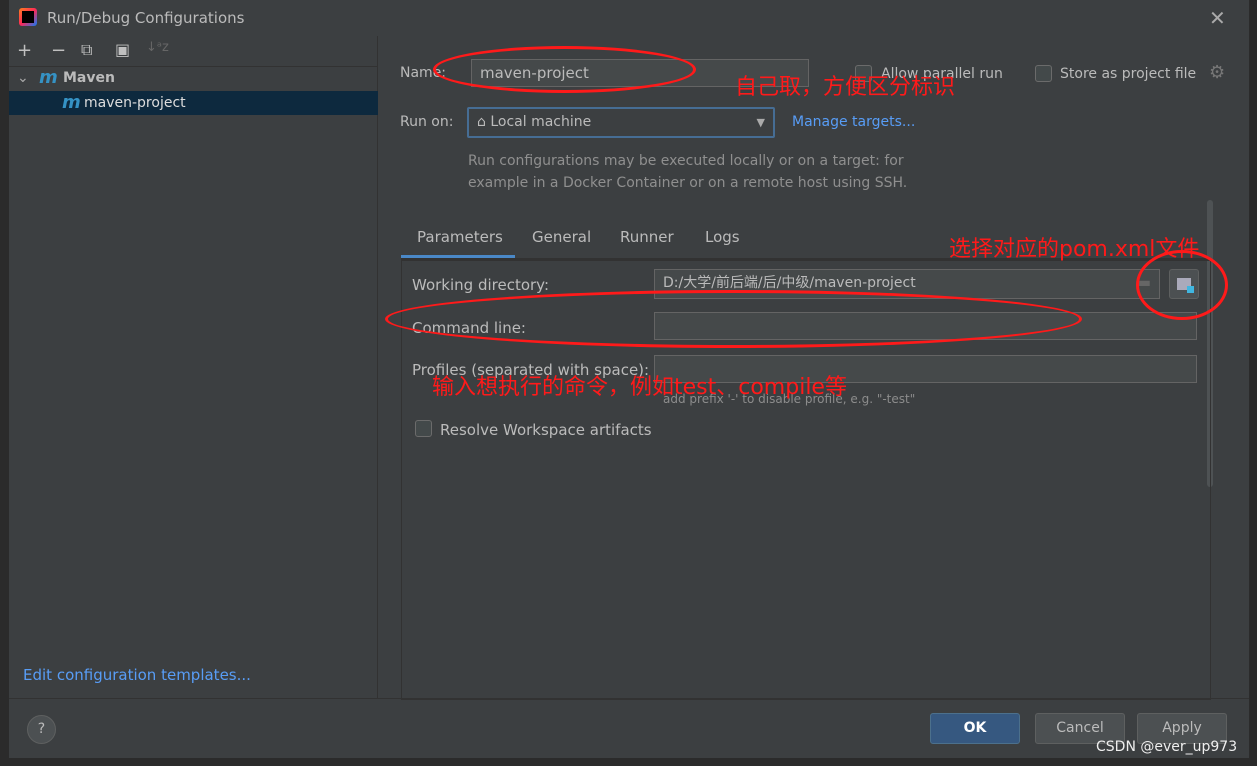 Image resolution: width=1257 pixels, height=766 pixels. Describe the element at coordinates (86, 50) in the screenshot. I see `copy-icon: ⧉` at that location.